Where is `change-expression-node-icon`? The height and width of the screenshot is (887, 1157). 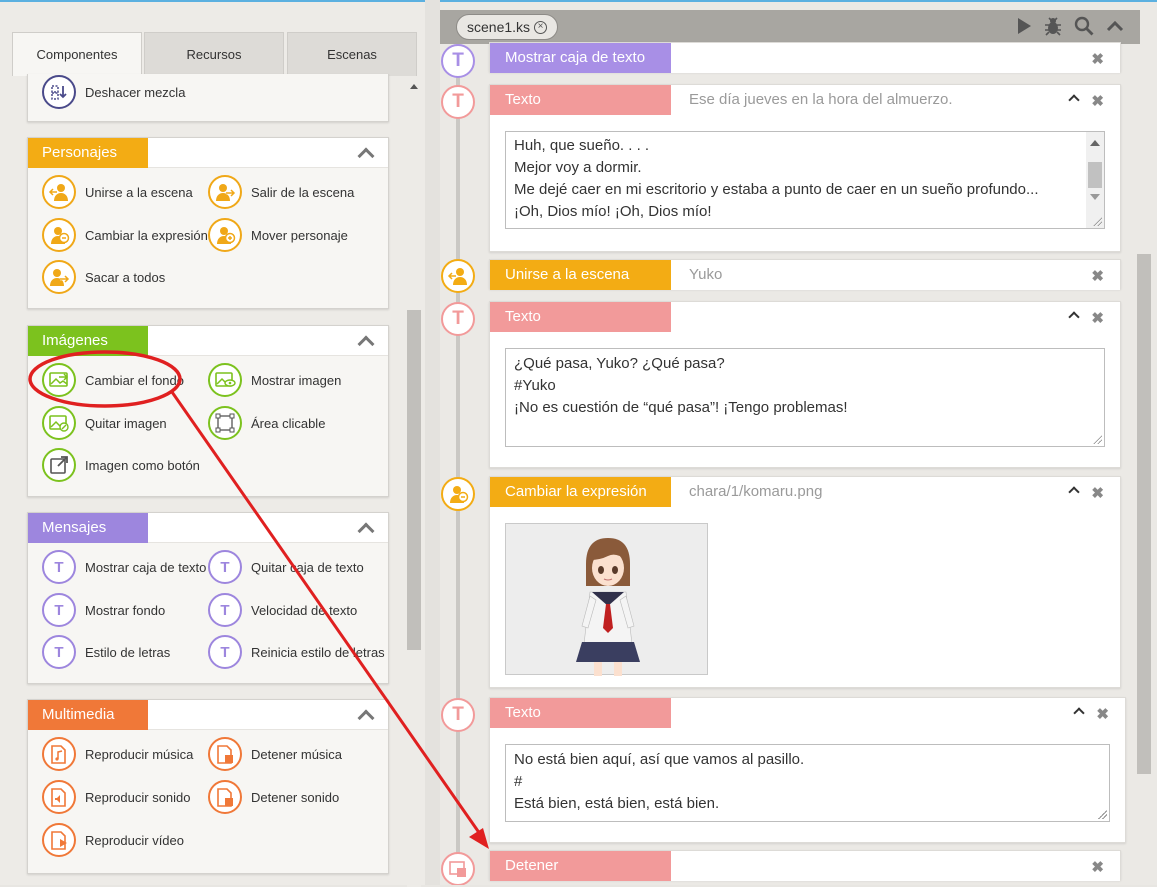 change-expression-node-icon is located at coordinates (458, 494).